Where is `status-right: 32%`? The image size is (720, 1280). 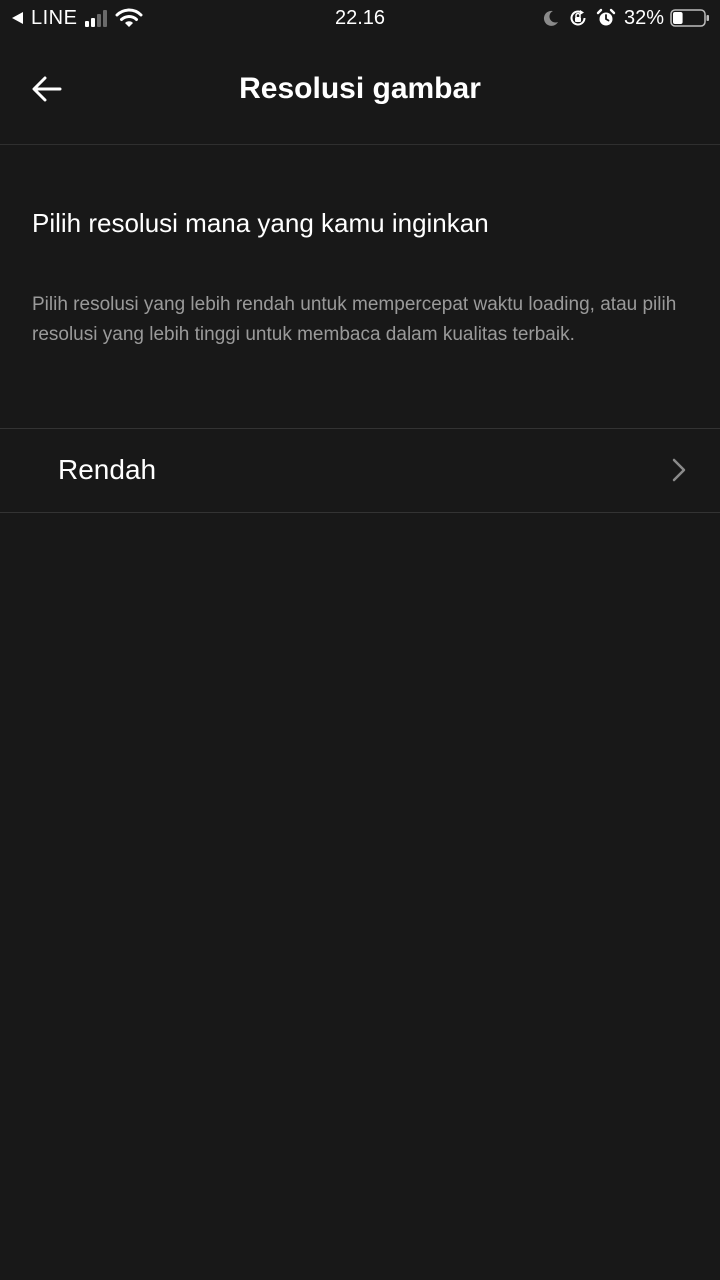 status-right: 32% is located at coordinates (622, 18).